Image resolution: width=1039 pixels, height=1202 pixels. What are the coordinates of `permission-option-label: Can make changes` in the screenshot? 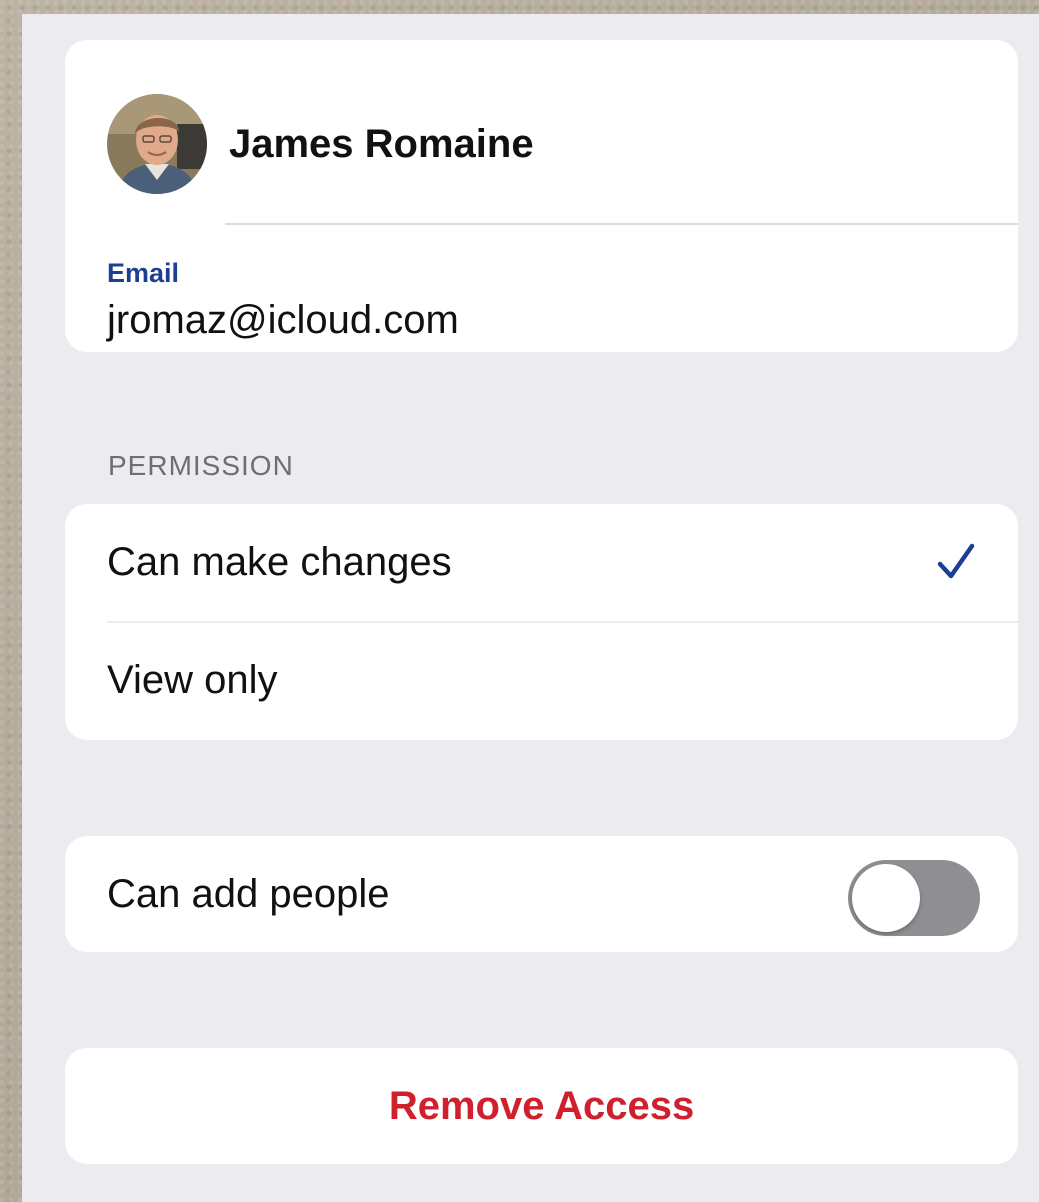 It's located at (279, 562).